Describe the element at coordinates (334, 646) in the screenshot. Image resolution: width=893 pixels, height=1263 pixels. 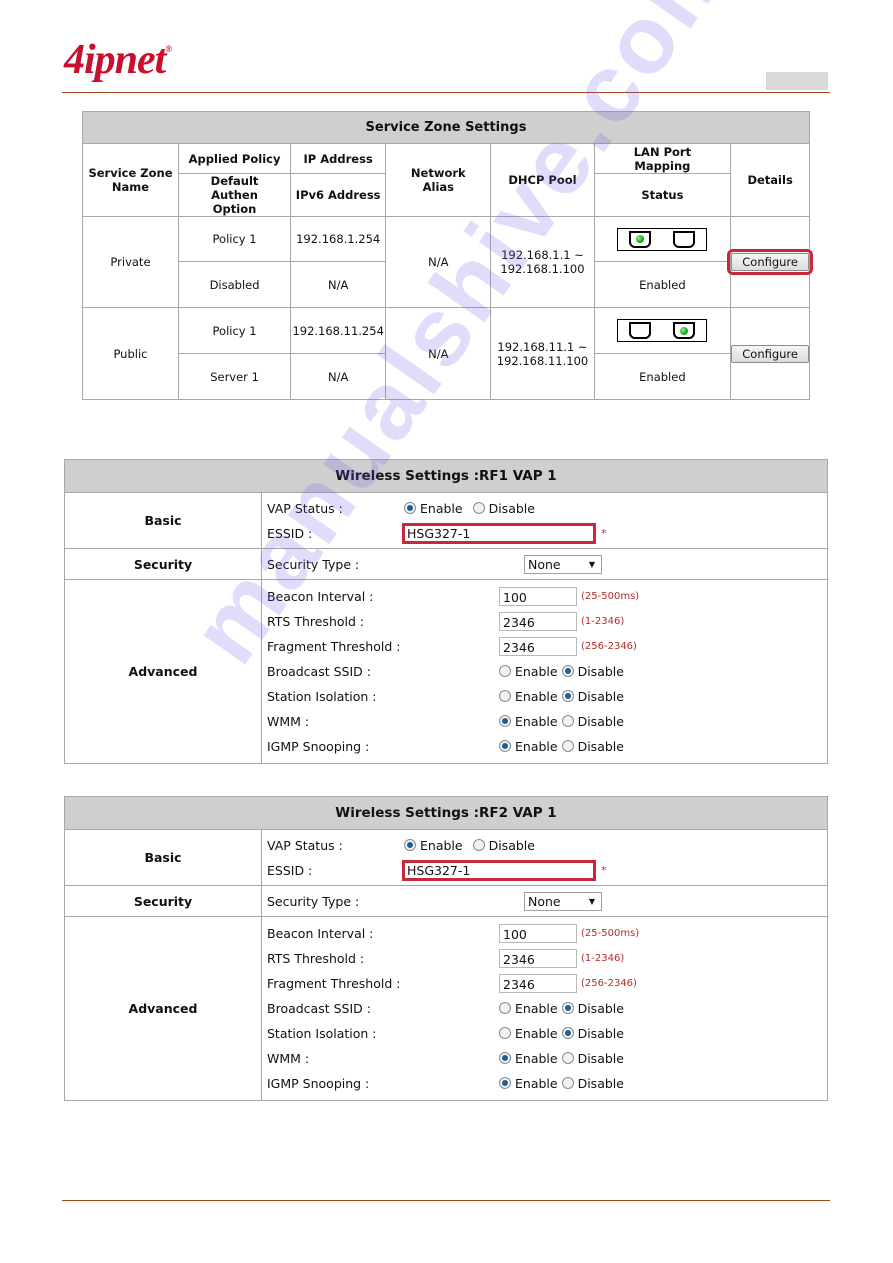
I see `fragment-threshold-label: Fragment Threshold :` at that location.